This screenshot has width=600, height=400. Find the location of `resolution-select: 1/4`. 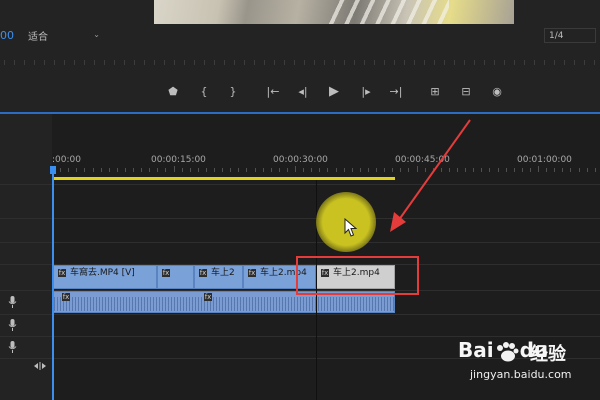

resolution-select: 1/4 is located at coordinates (570, 35).